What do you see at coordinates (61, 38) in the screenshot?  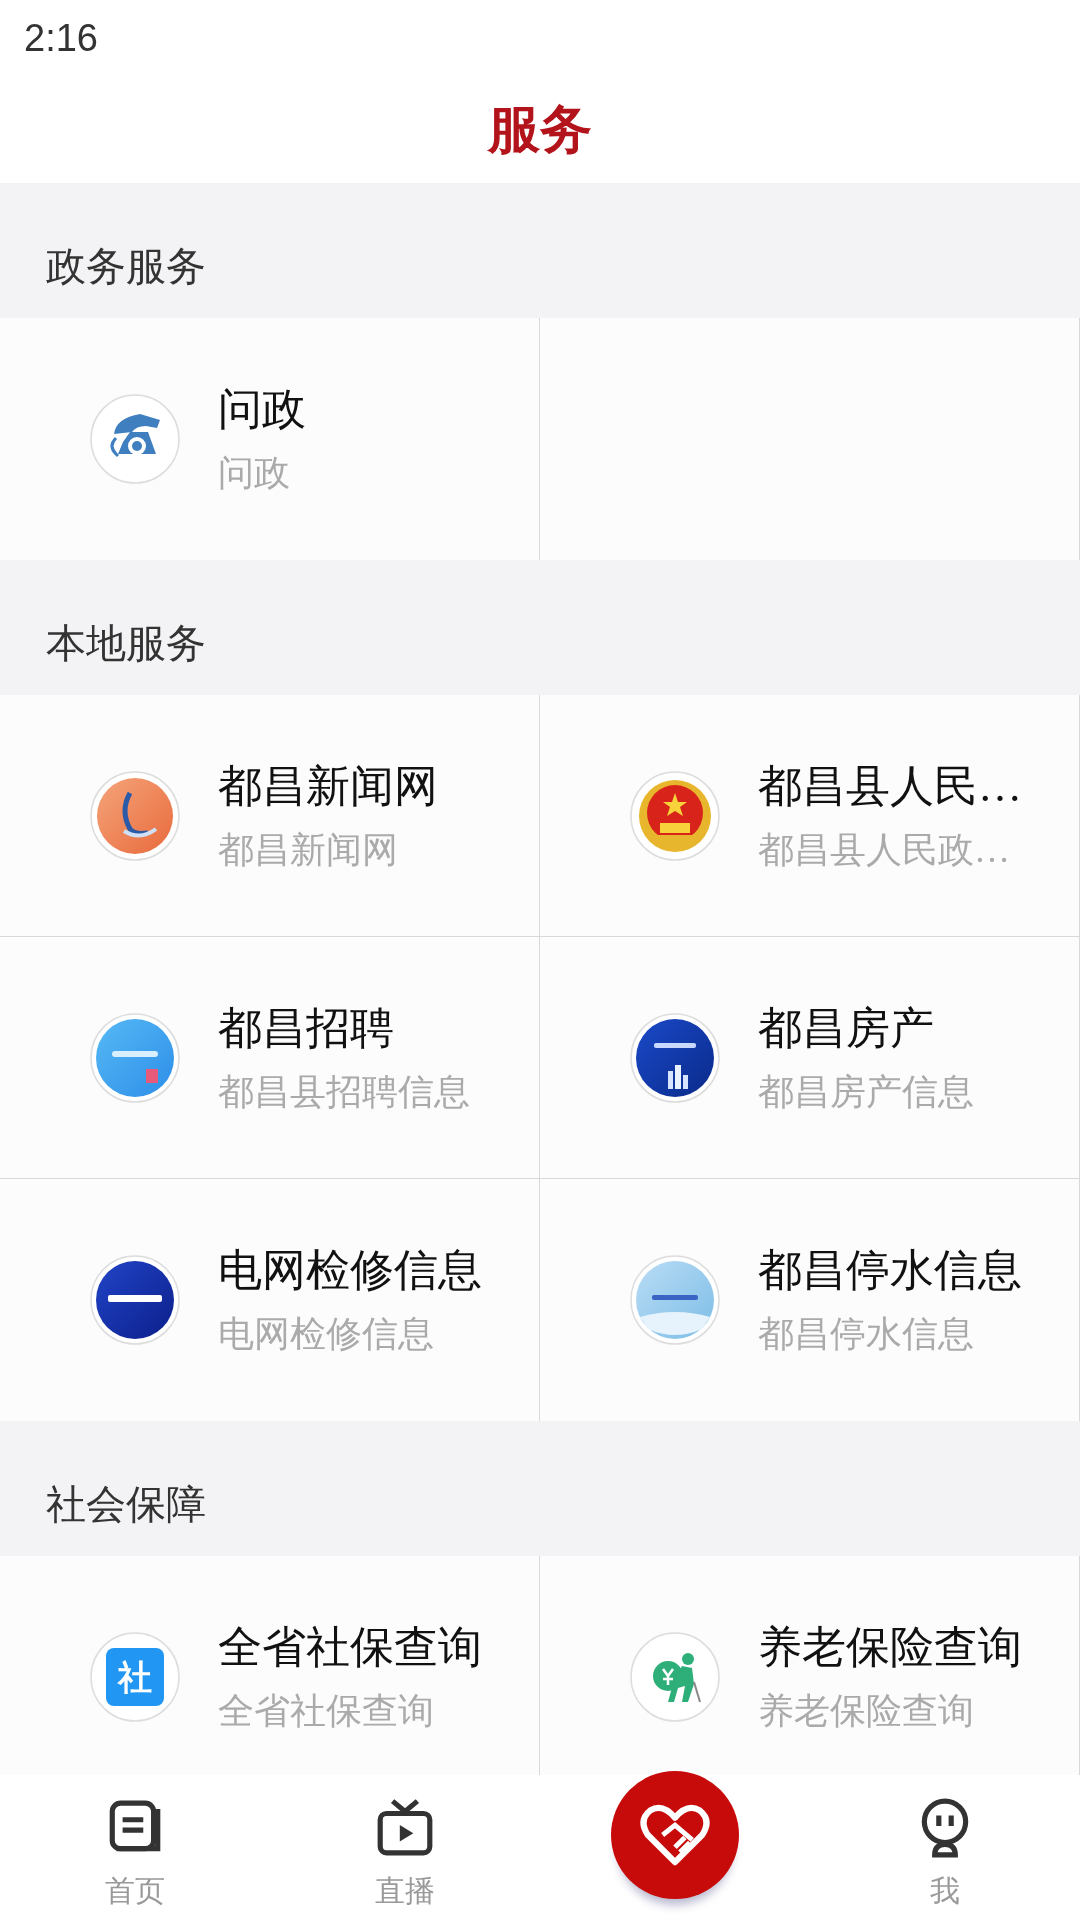 I see `status-time: 2:16` at bounding box center [61, 38].